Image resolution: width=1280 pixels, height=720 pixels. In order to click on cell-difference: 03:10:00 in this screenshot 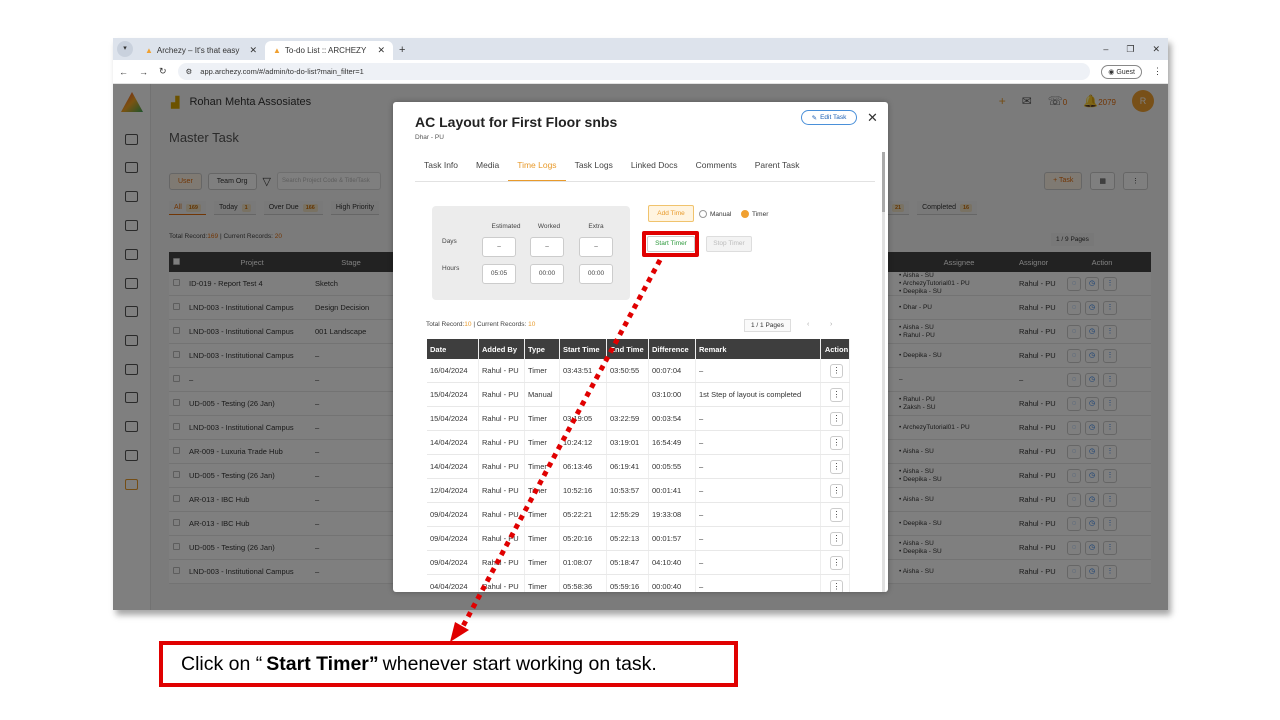, I will do `click(672, 394)`.